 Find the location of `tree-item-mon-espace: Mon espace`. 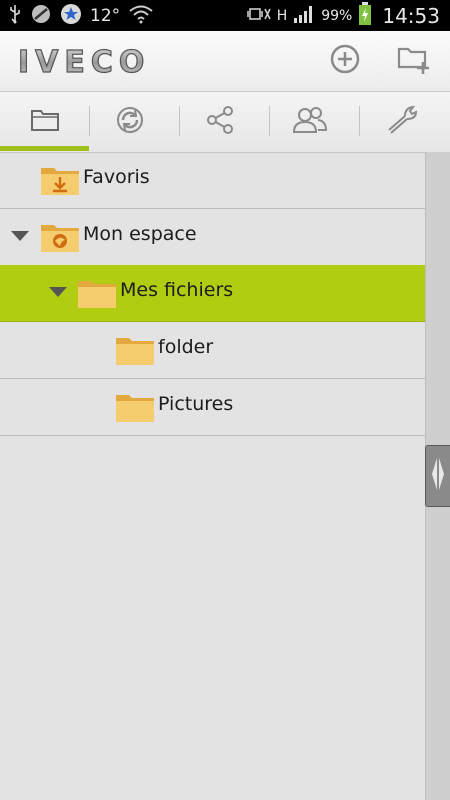

tree-item-mon-espace: Mon espace is located at coordinates (212, 237).